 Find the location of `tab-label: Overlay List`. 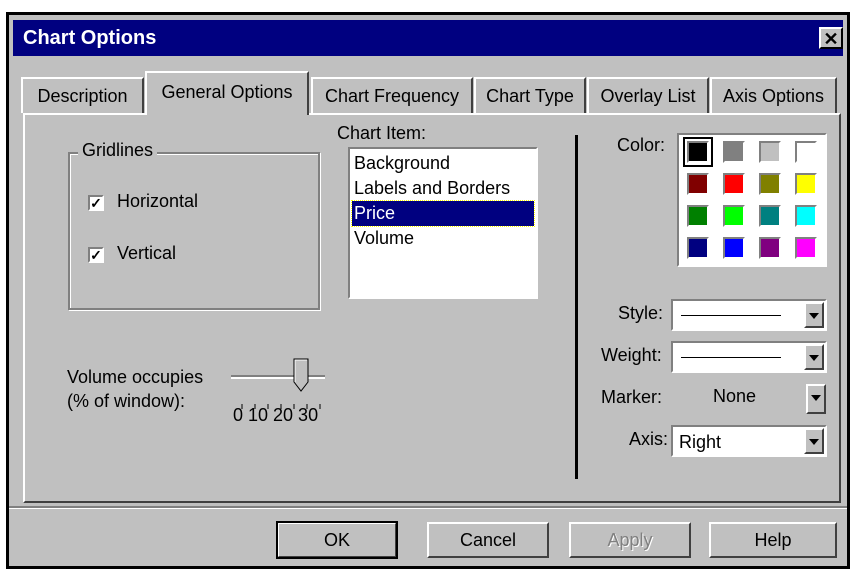

tab-label: Overlay List is located at coordinates (648, 96).